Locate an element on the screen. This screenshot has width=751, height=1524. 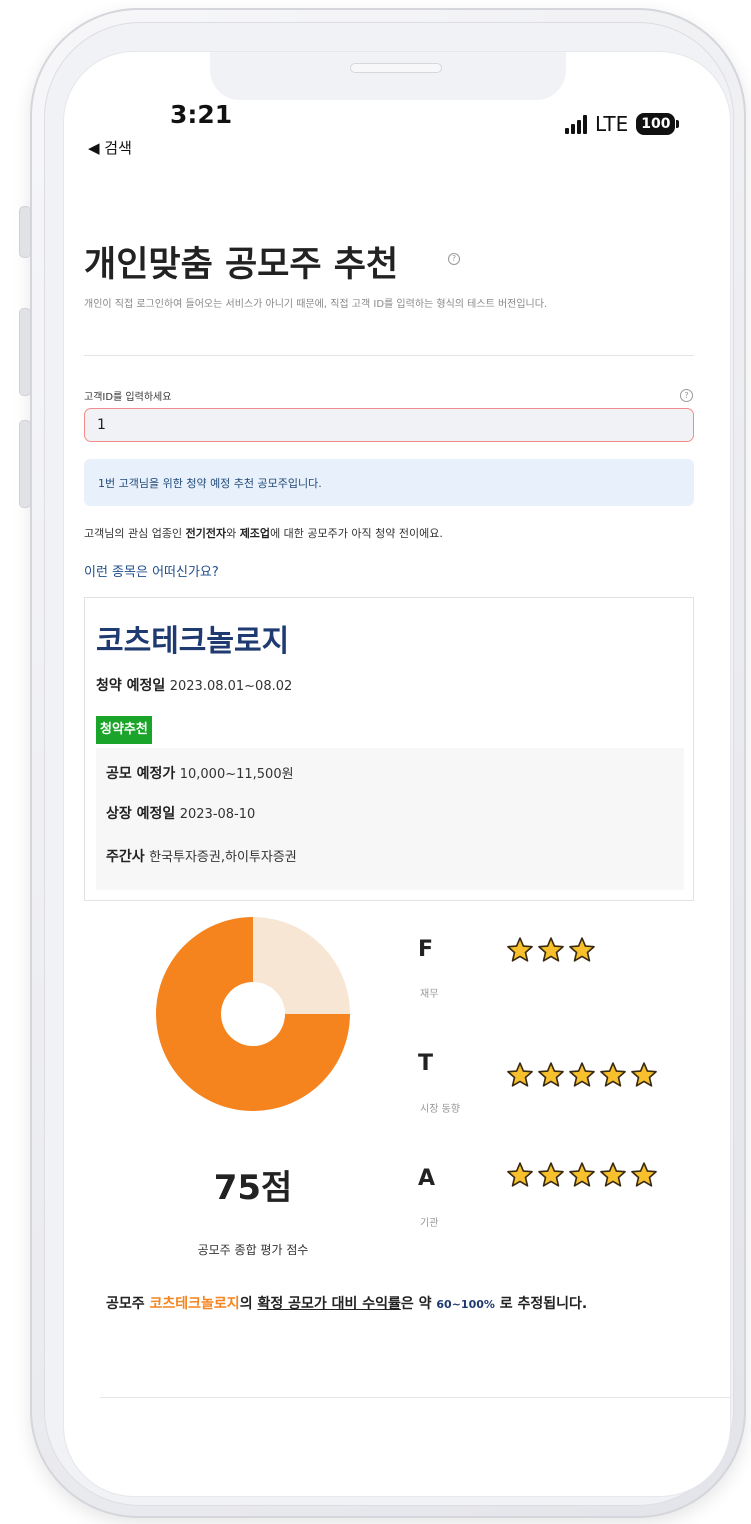
side-button-volume-up is located at coordinates (25, 352).